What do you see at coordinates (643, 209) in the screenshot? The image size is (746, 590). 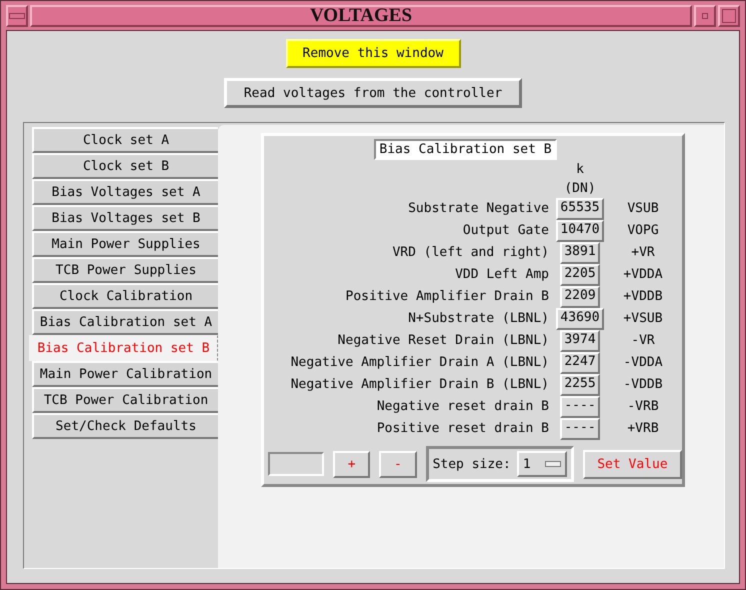 I see `unit-label: VSUB` at bounding box center [643, 209].